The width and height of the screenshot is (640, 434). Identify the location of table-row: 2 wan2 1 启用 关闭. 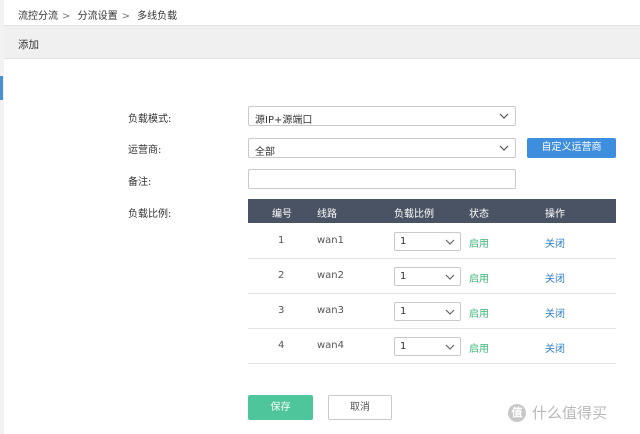
(432, 276).